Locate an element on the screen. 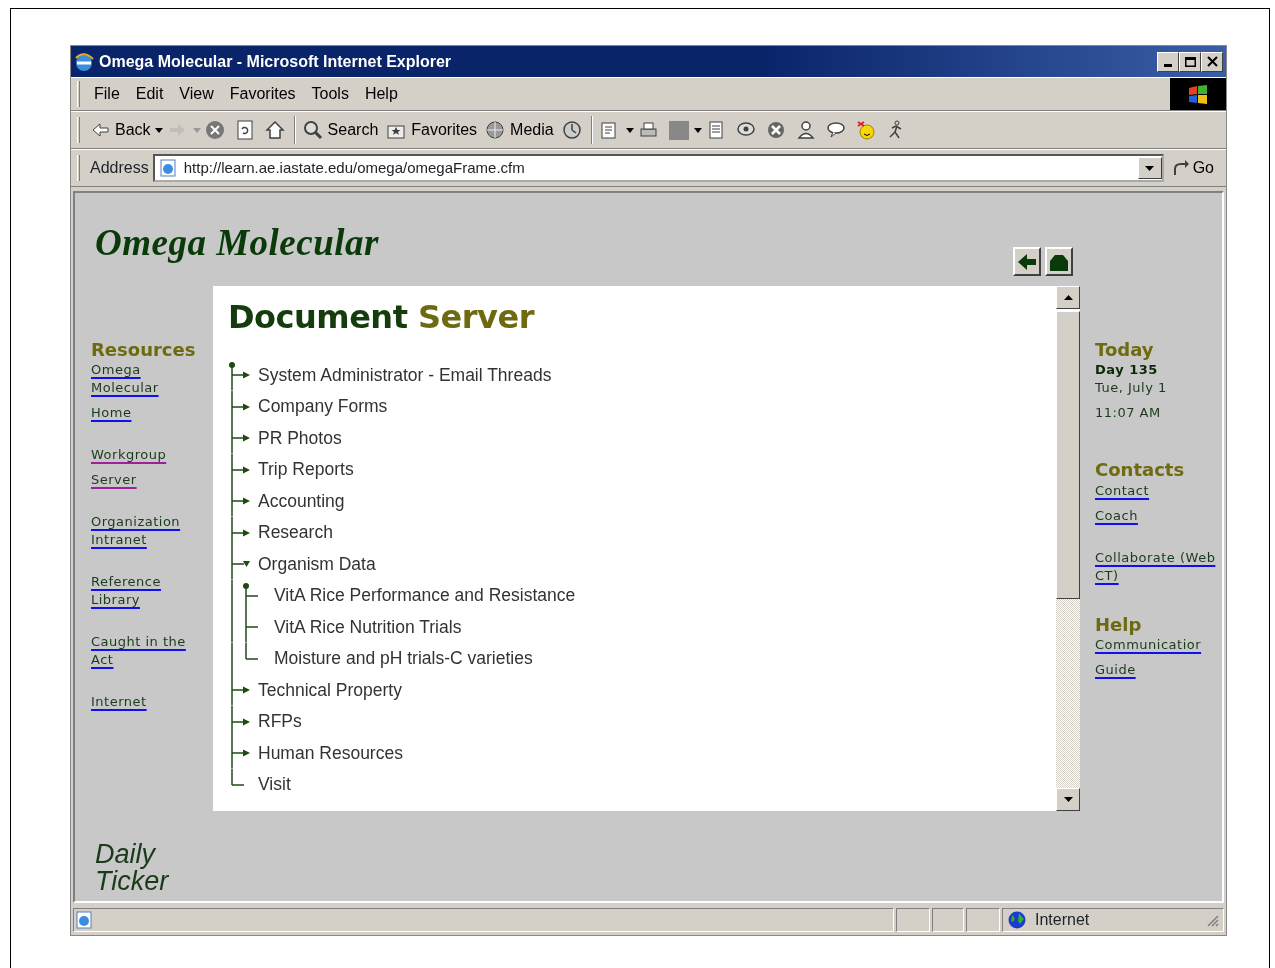 The width and height of the screenshot is (1275, 968). scroll-up-button is located at coordinates (1068, 297).